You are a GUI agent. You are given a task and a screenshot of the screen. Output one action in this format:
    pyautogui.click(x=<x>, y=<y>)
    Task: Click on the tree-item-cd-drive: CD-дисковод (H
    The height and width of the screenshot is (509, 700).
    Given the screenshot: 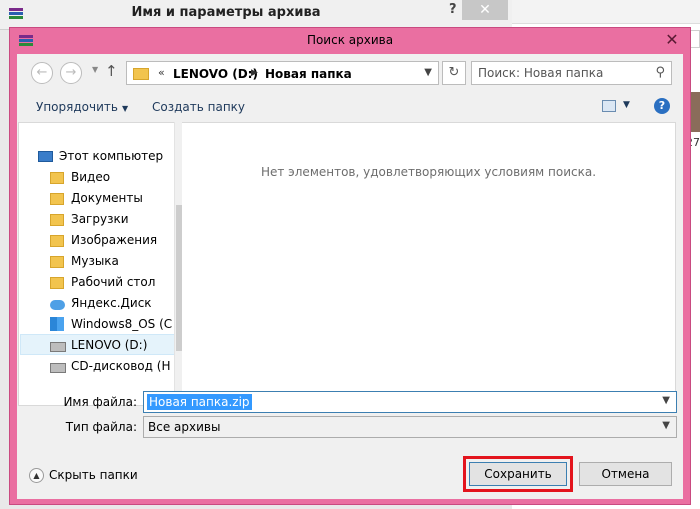 What is the action you would take?
    pyautogui.click(x=112, y=366)
    